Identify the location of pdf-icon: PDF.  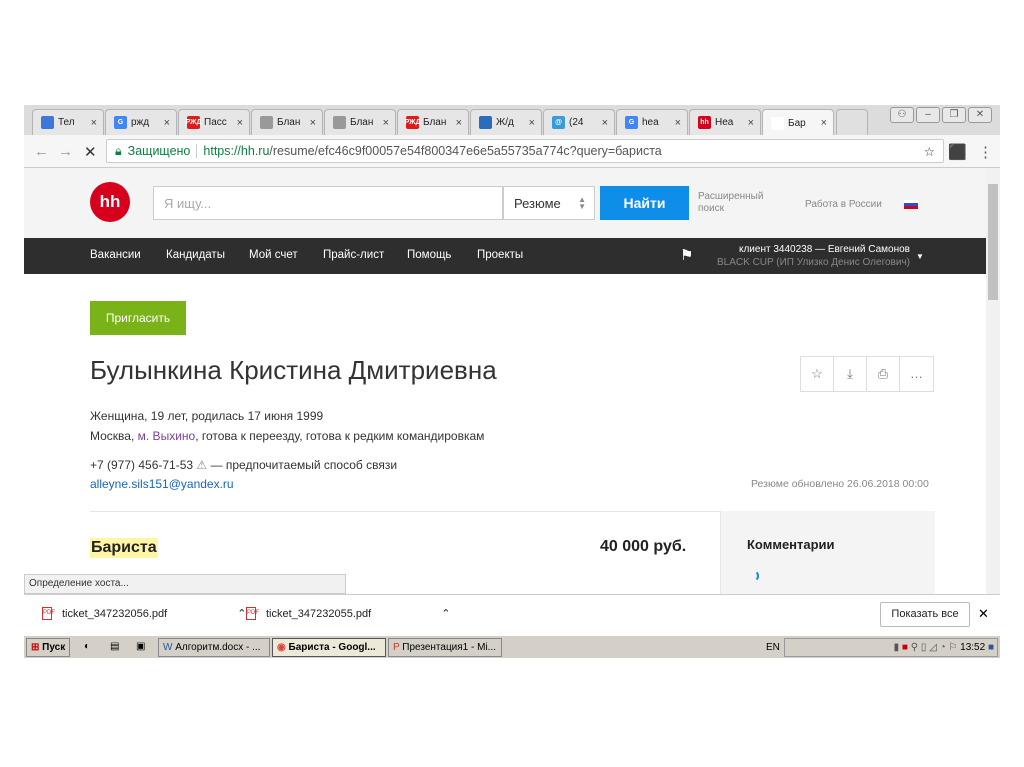
(252, 613).